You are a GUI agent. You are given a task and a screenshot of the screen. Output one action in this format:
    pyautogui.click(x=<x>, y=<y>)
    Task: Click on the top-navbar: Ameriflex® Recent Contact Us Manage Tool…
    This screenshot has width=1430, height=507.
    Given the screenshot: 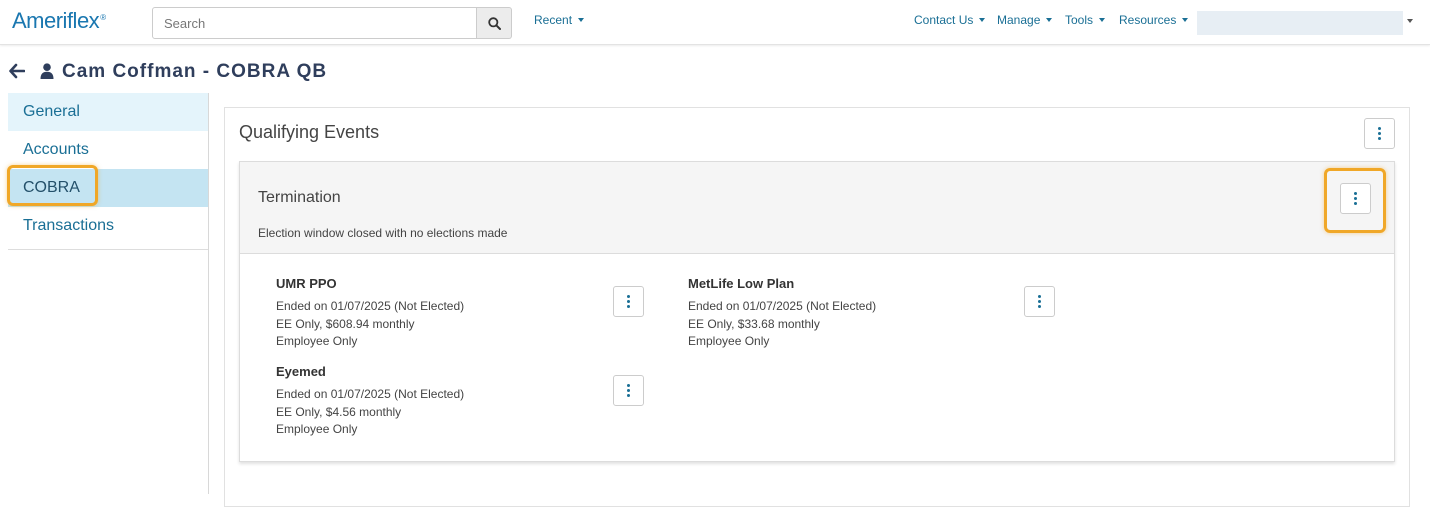 What is the action you would take?
    pyautogui.click(x=715, y=22)
    